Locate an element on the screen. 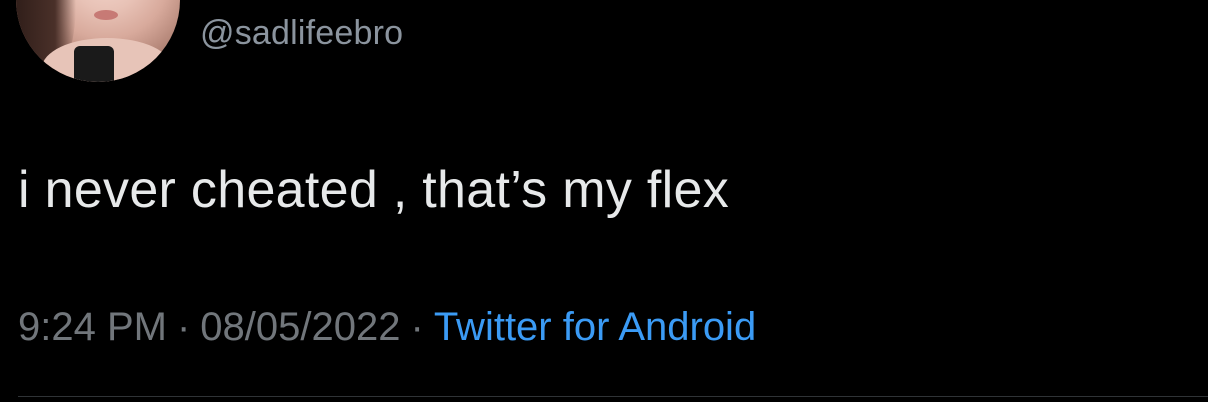 The width and height of the screenshot is (1208, 402). user-handle: @sadlifeebro is located at coordinates (301, 33).